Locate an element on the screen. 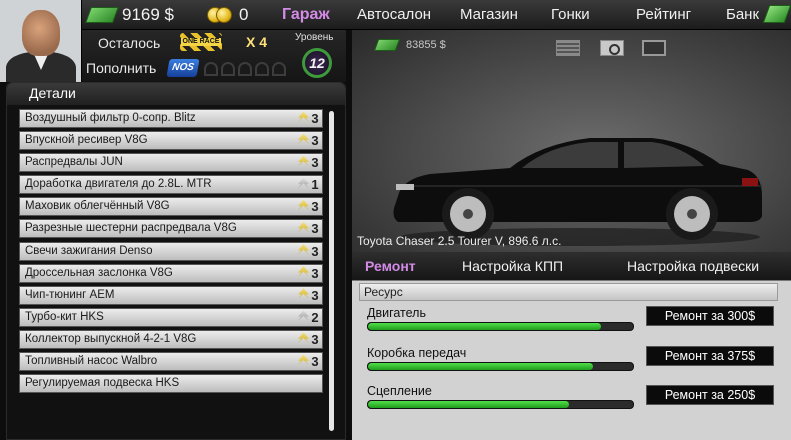  race-badge-text: ONE RACE is located at coordinates (201, 42).